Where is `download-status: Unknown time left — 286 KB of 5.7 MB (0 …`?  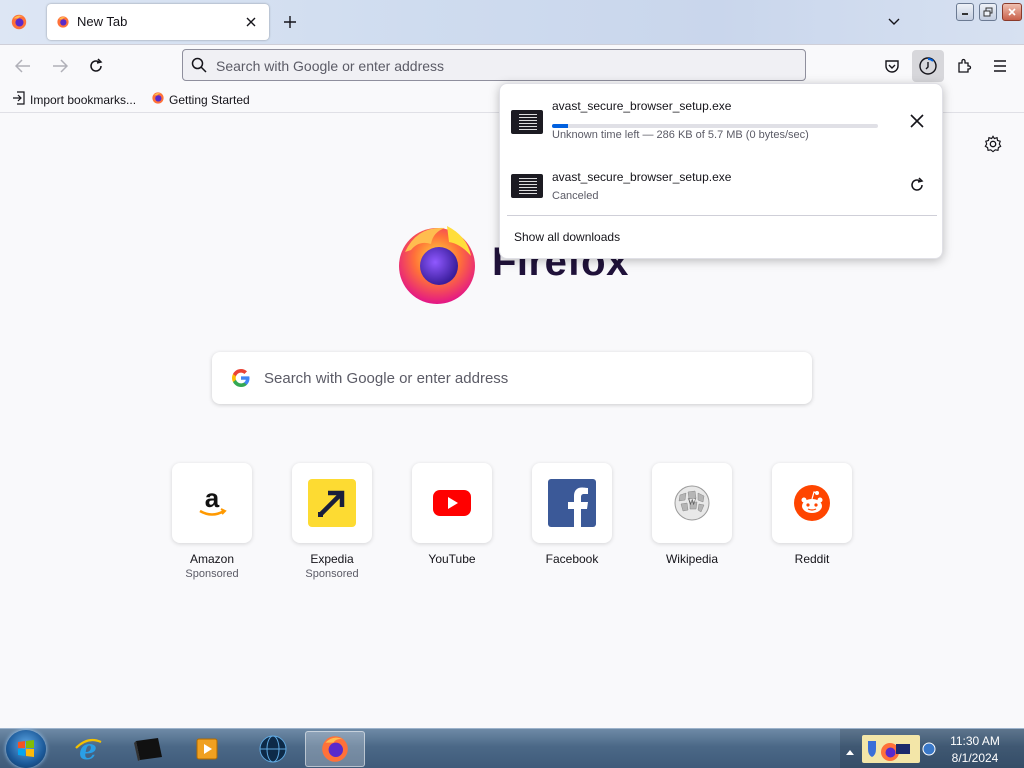 download-status: Unknown time left — 286 KB of 5.7 MB (0 … is located at coordinates (680, 135).